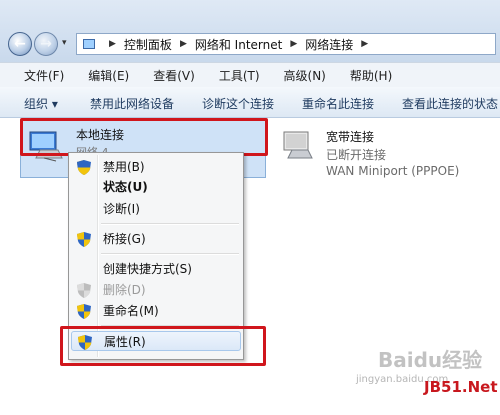 This screenshot has width=500, height=415. What do you see at coordinates (147, 269) in the screenshot?
I see `menu-item-label: 创建快捷方式(S)` at bounding box center [147, 269].